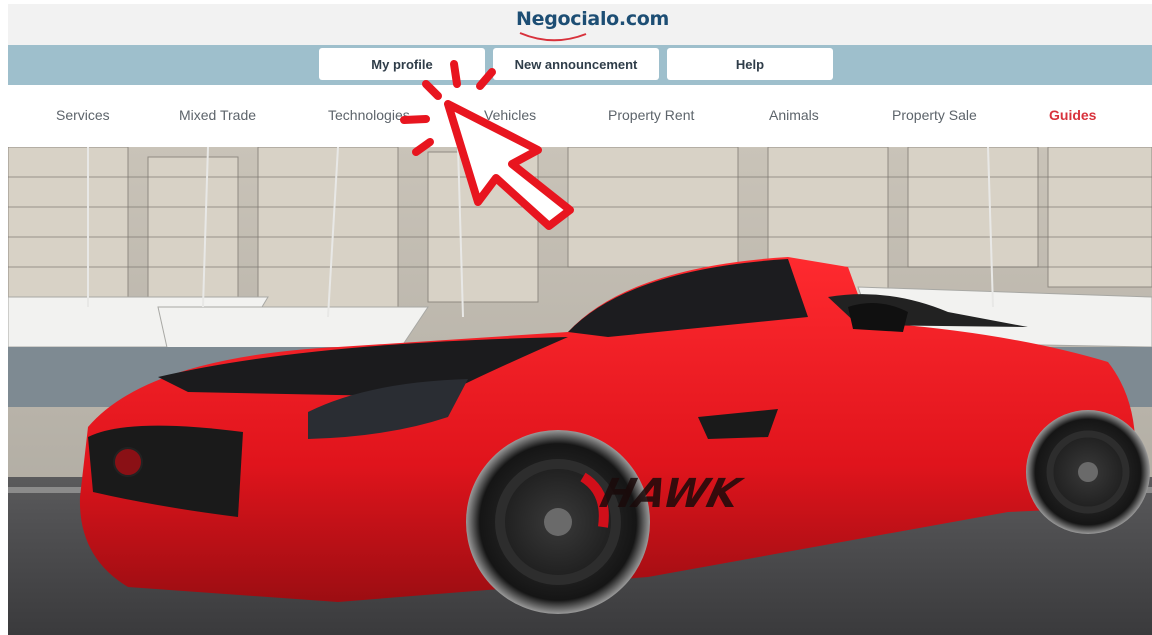 The height and width of the screenshot is (635, 1152). What do you see at coordinates (651, 115) in the screenshot?
I see `nav-item-property-rent: Property Rent` at bounding box center [651, 115].